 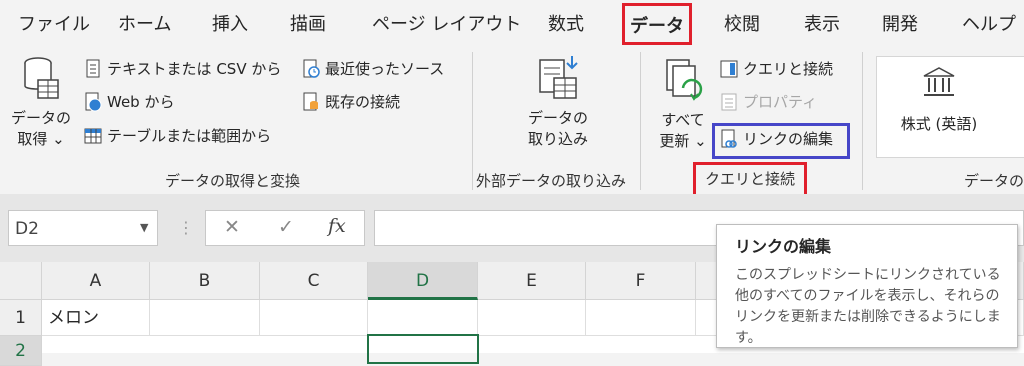 What do you see at coordinates (657, 24) in the screenshot?
I see `tab-data: データ` at bounding box center [657, 24].